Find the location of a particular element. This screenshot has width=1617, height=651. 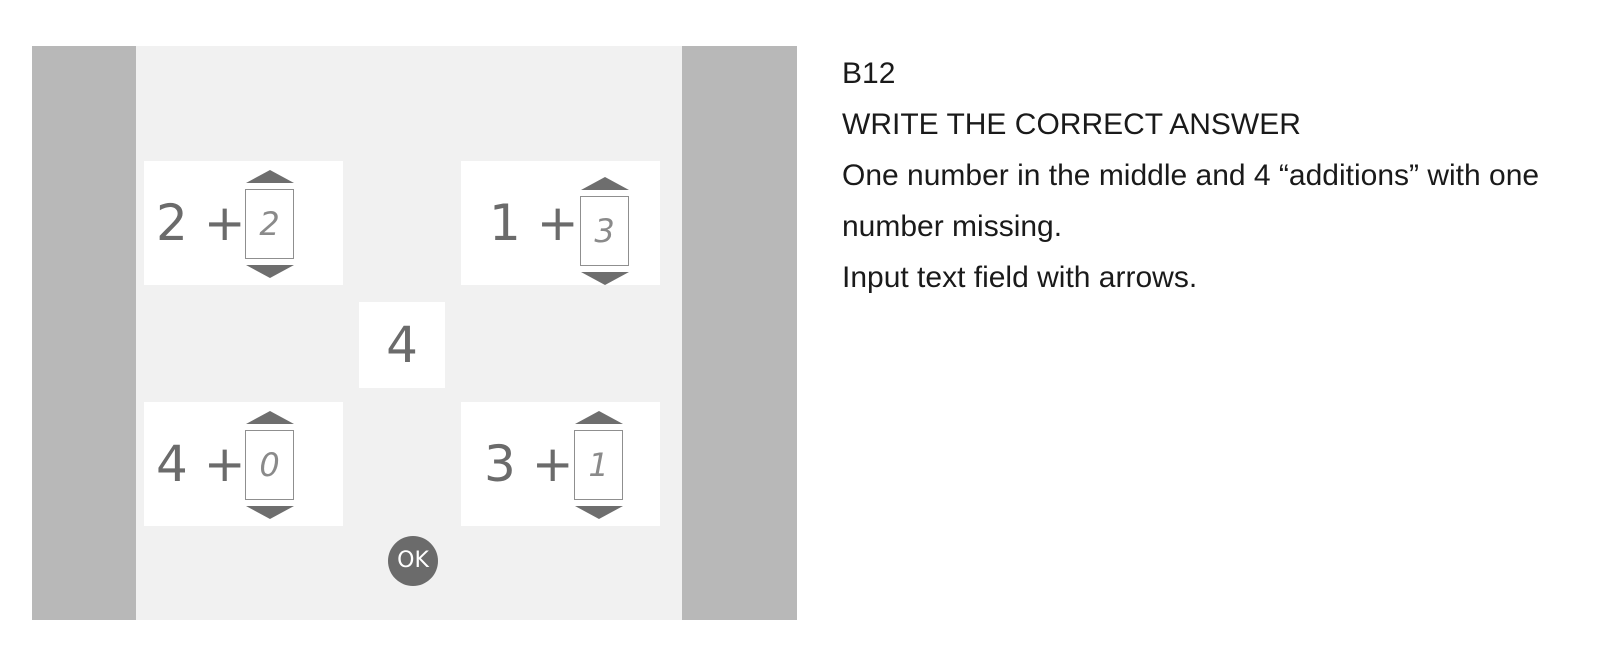

equation-operand: 3 is located at coordinates (500, 464).